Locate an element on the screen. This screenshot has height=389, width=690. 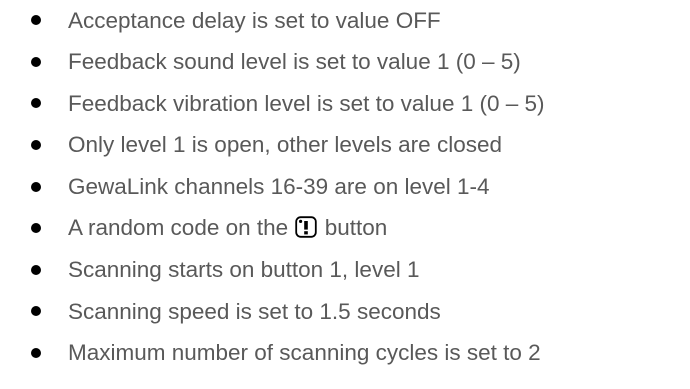
exclamation-key-icon is located at coordinates (306, 227).